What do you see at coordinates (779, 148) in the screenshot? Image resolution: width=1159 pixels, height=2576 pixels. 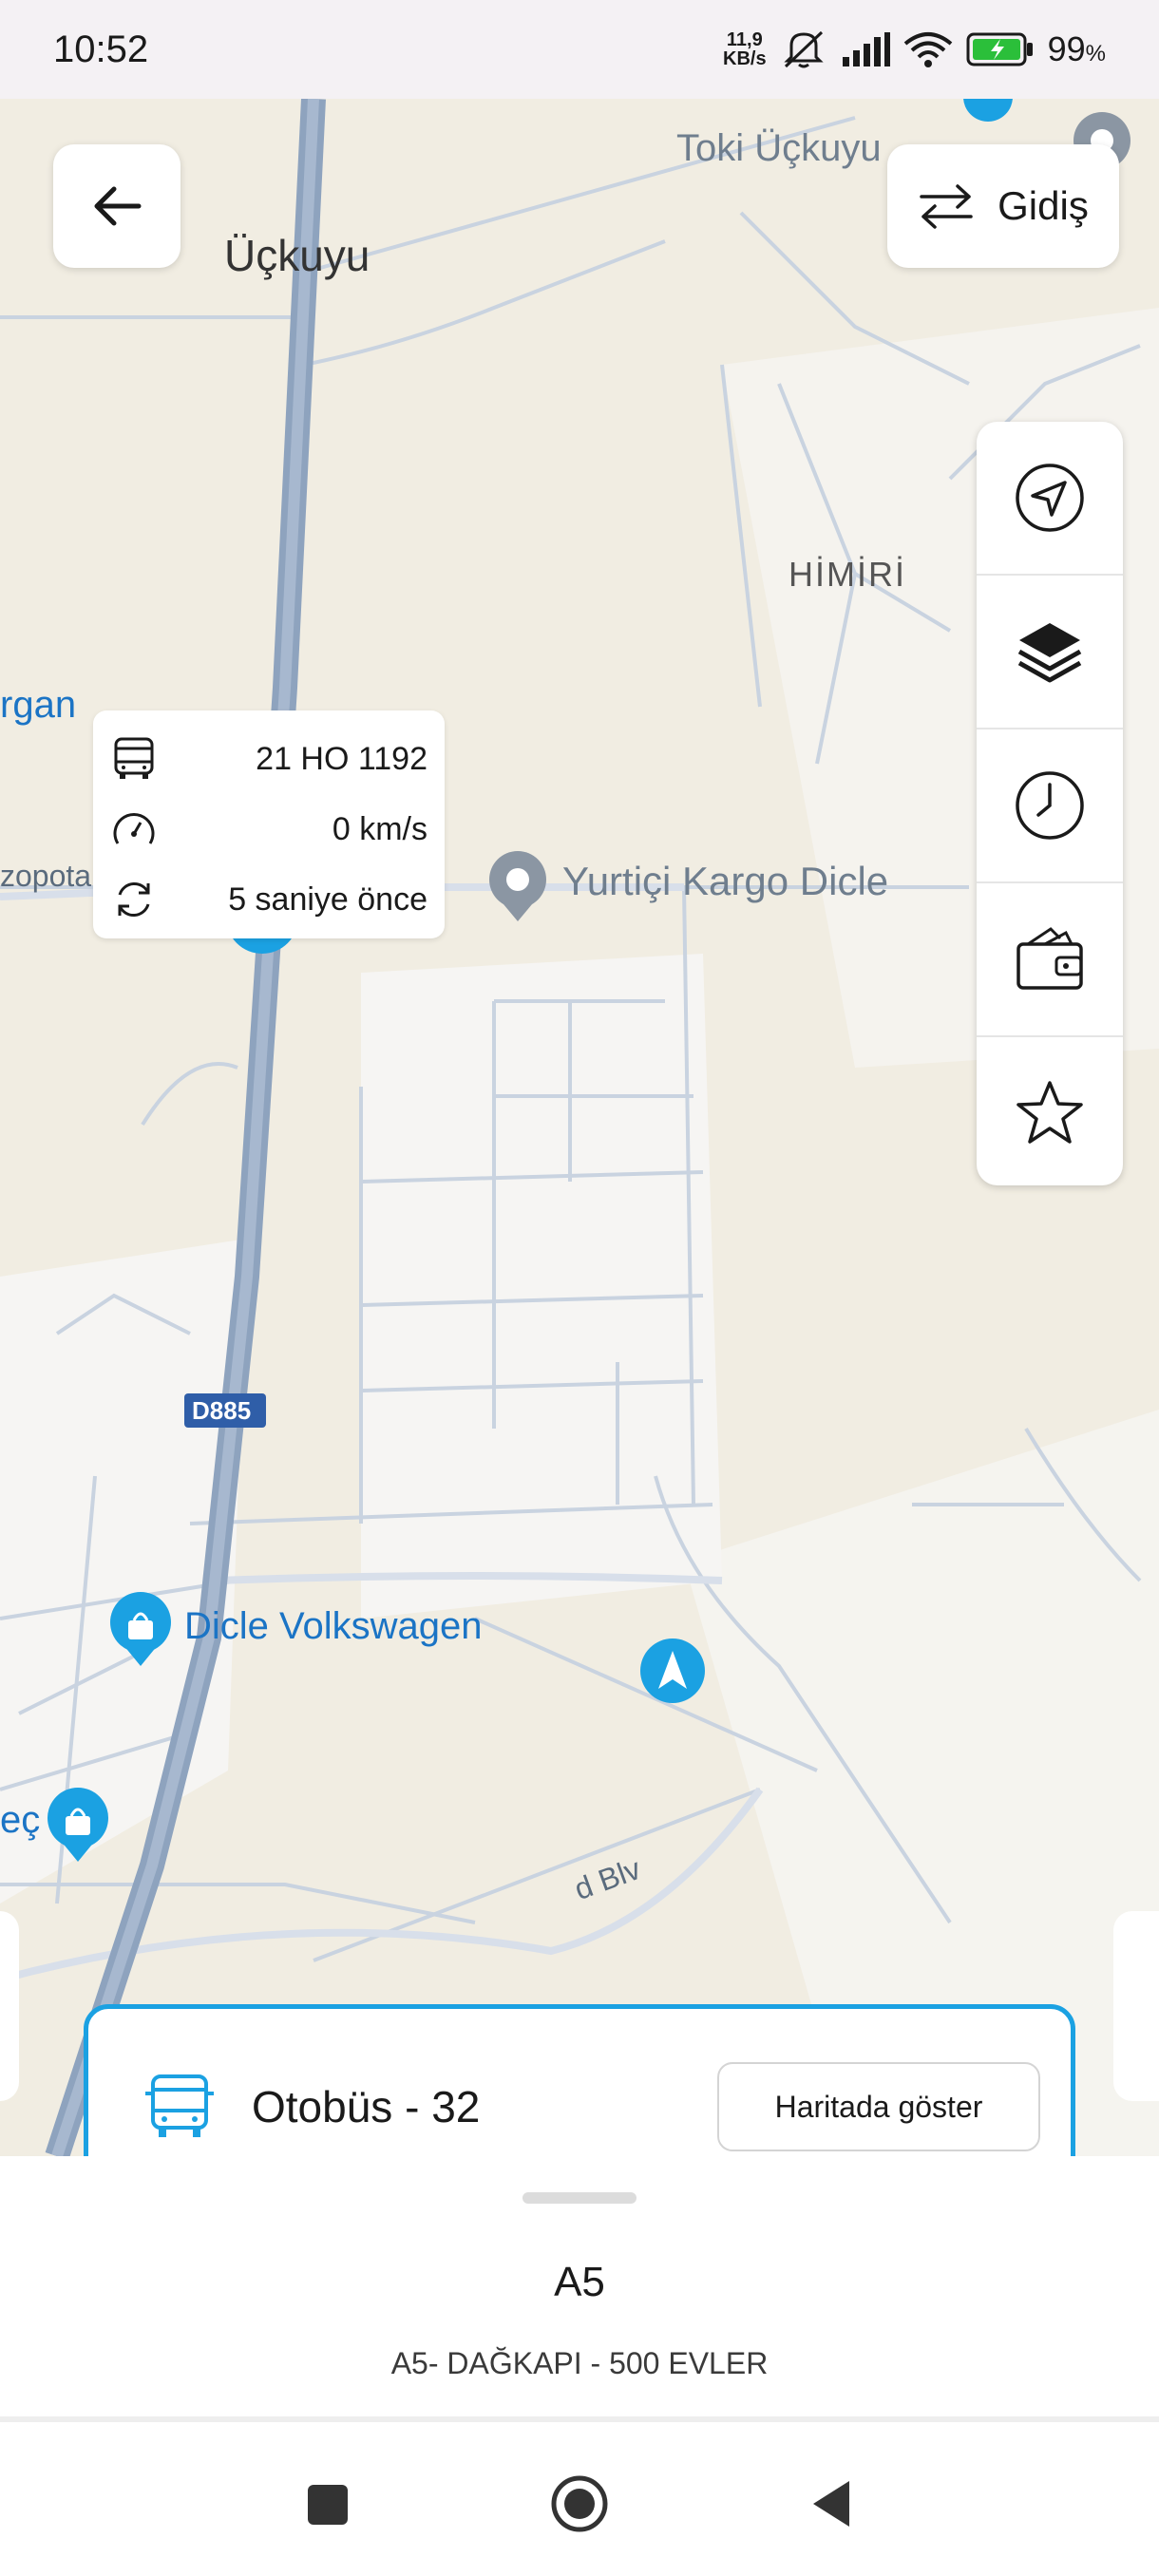 I see `map-label-toki: Toki Üçkuyu` at bounding box center [779, 148].